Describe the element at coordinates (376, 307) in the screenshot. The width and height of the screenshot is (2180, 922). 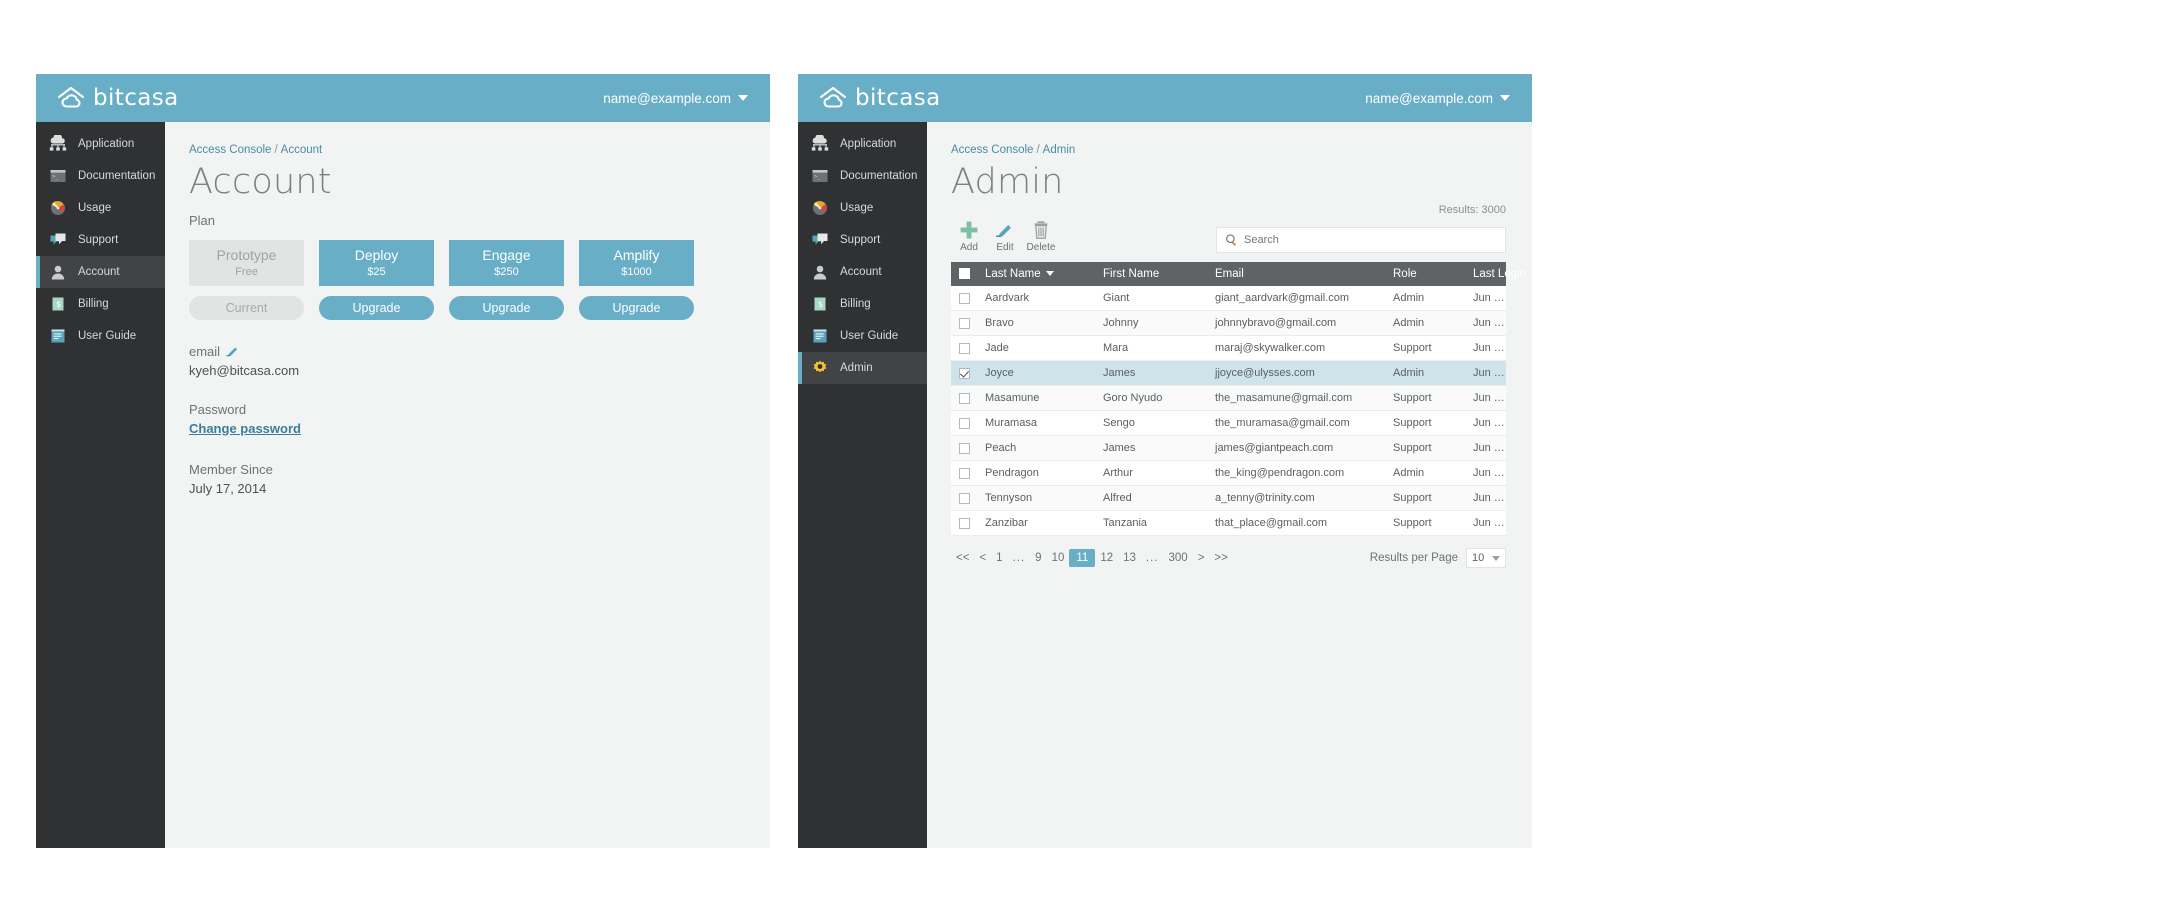
I see `upgrade-deploy-button: Upgrade` at that location.